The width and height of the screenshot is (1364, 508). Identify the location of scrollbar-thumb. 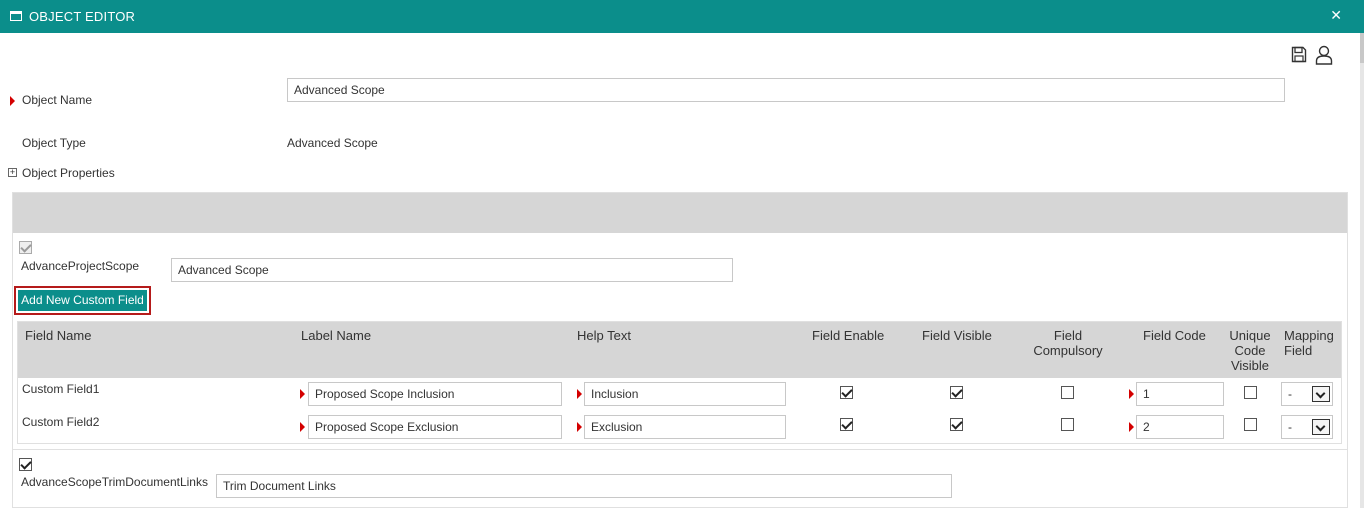
(1362, 48).